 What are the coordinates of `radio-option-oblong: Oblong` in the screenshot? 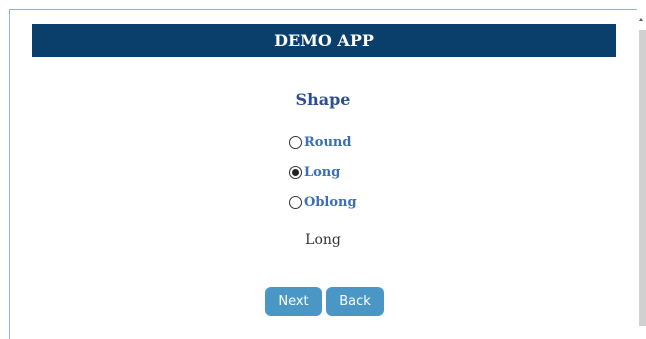 It's located at (323, 202).